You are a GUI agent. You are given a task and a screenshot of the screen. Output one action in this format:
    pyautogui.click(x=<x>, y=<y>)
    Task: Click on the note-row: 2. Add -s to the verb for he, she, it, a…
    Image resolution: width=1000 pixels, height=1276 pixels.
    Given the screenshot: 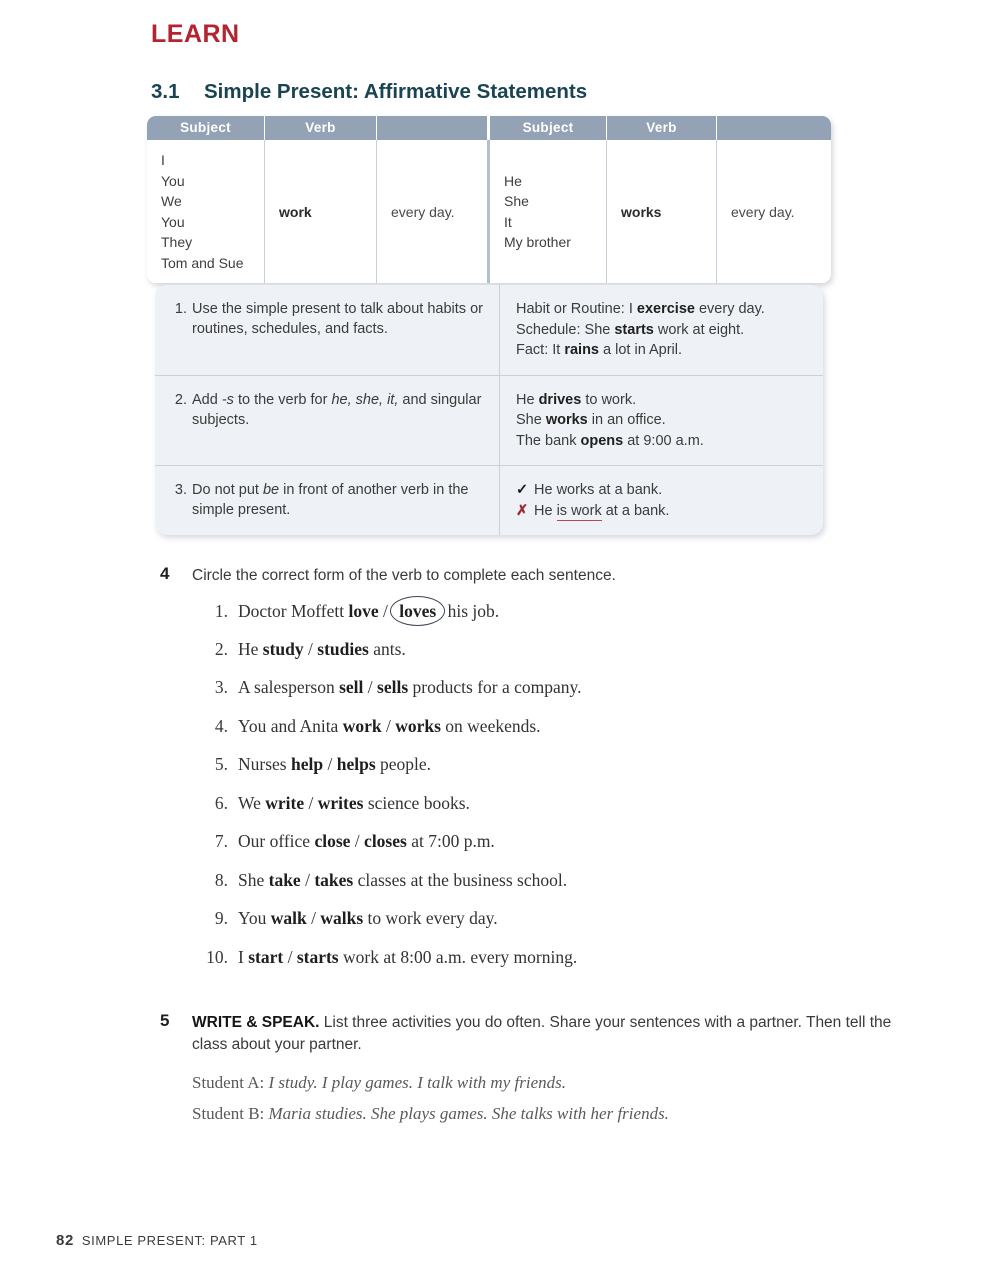 What is the action you would take?
    pyautogui.click(x=489, y=420)
    